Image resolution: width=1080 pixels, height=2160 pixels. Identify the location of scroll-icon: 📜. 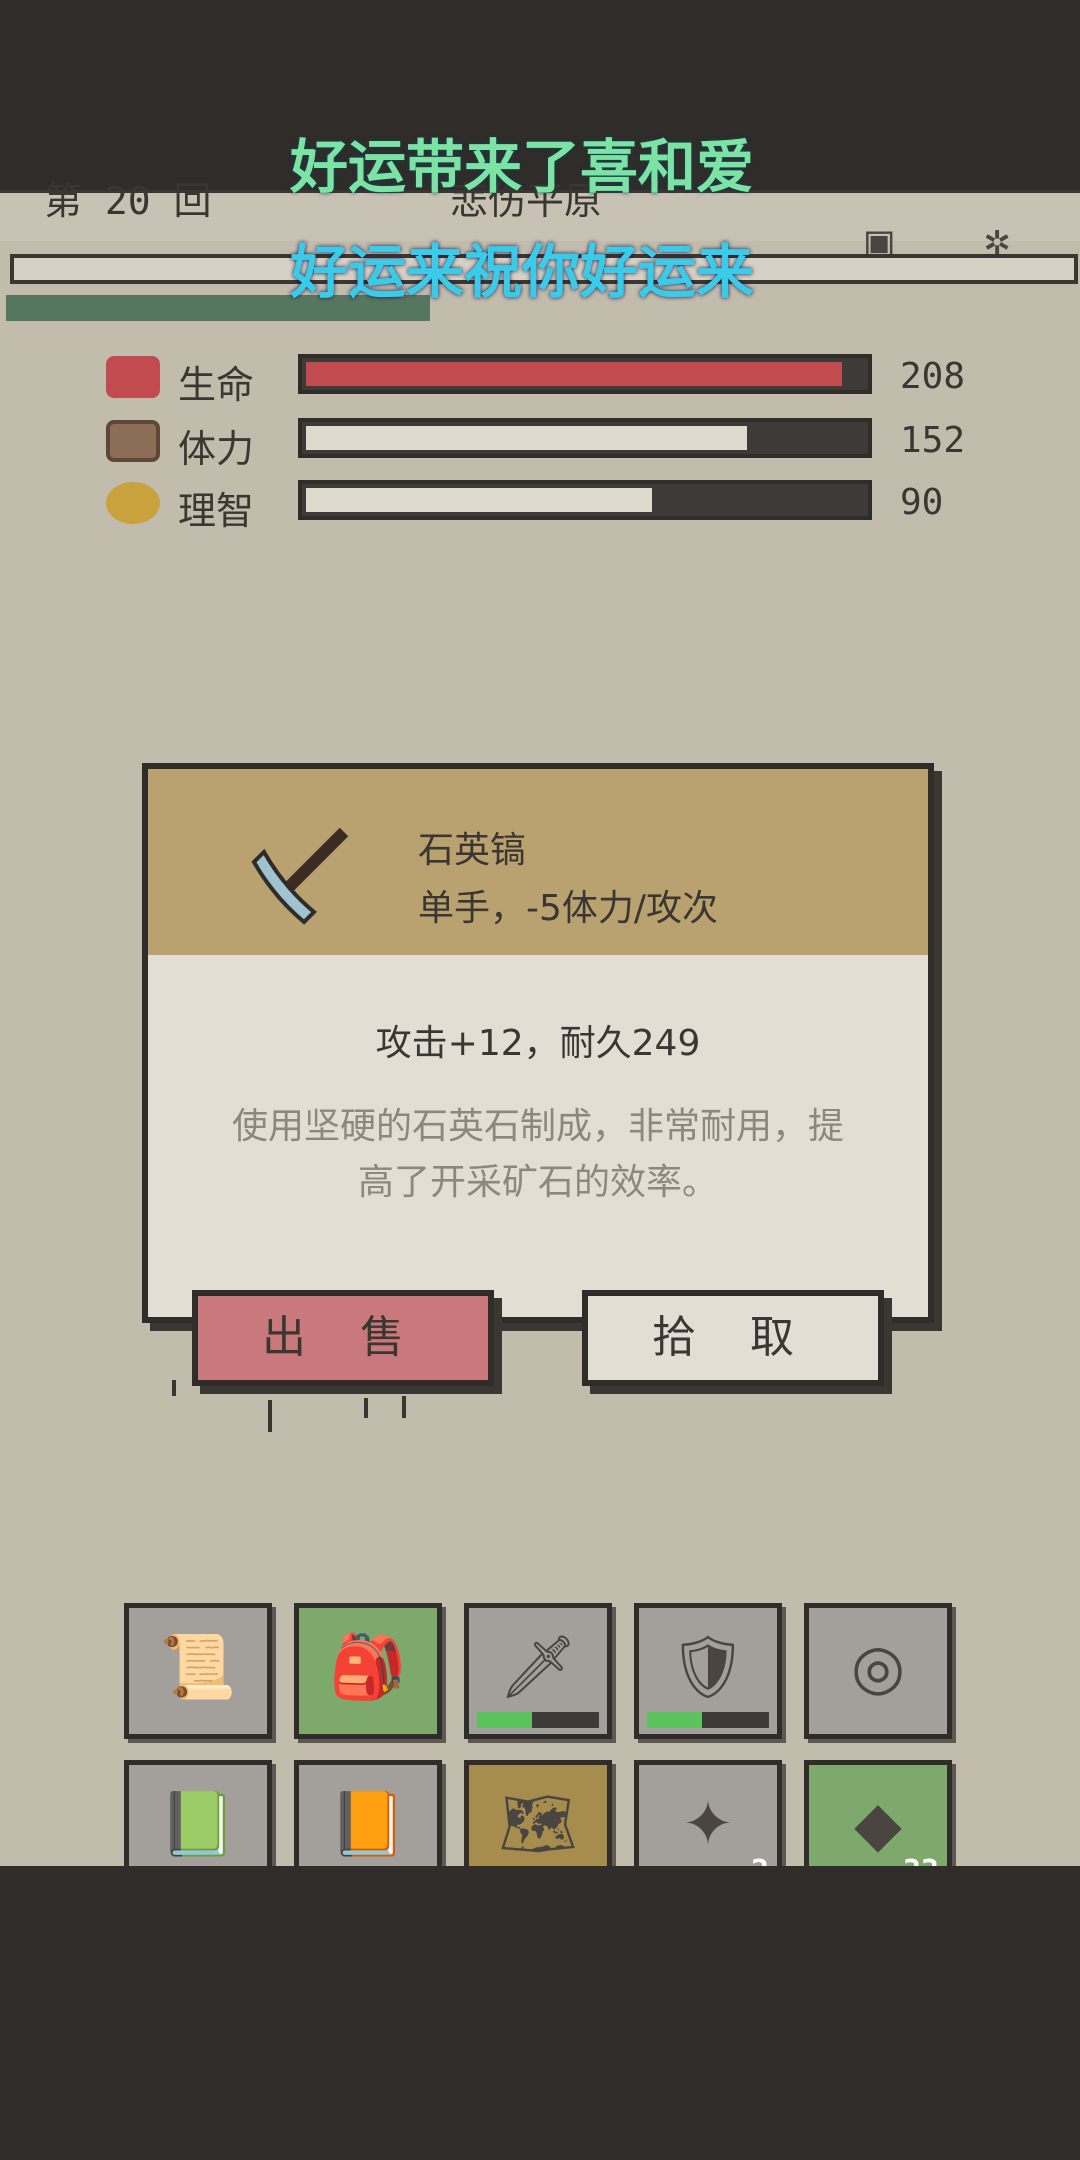
(198, 1666).